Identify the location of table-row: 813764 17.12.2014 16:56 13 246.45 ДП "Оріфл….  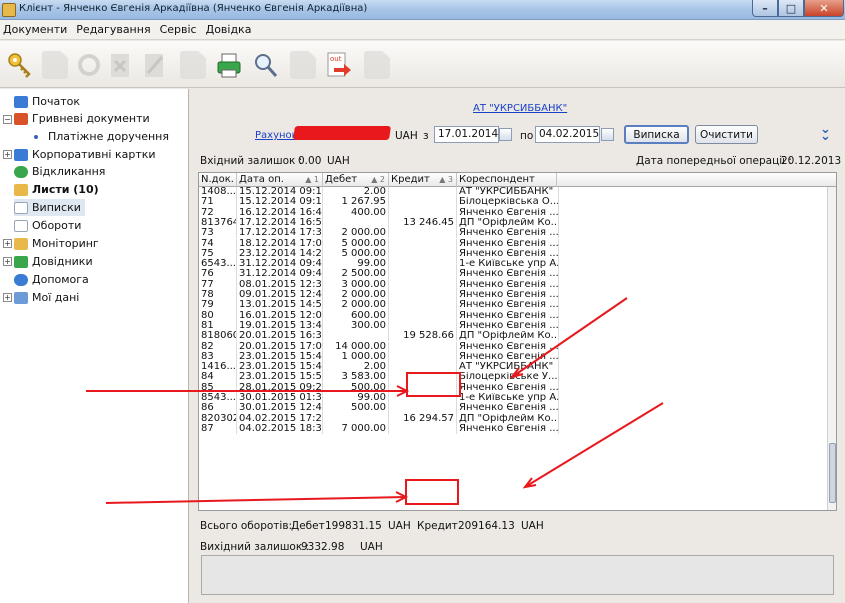
(514, 223).